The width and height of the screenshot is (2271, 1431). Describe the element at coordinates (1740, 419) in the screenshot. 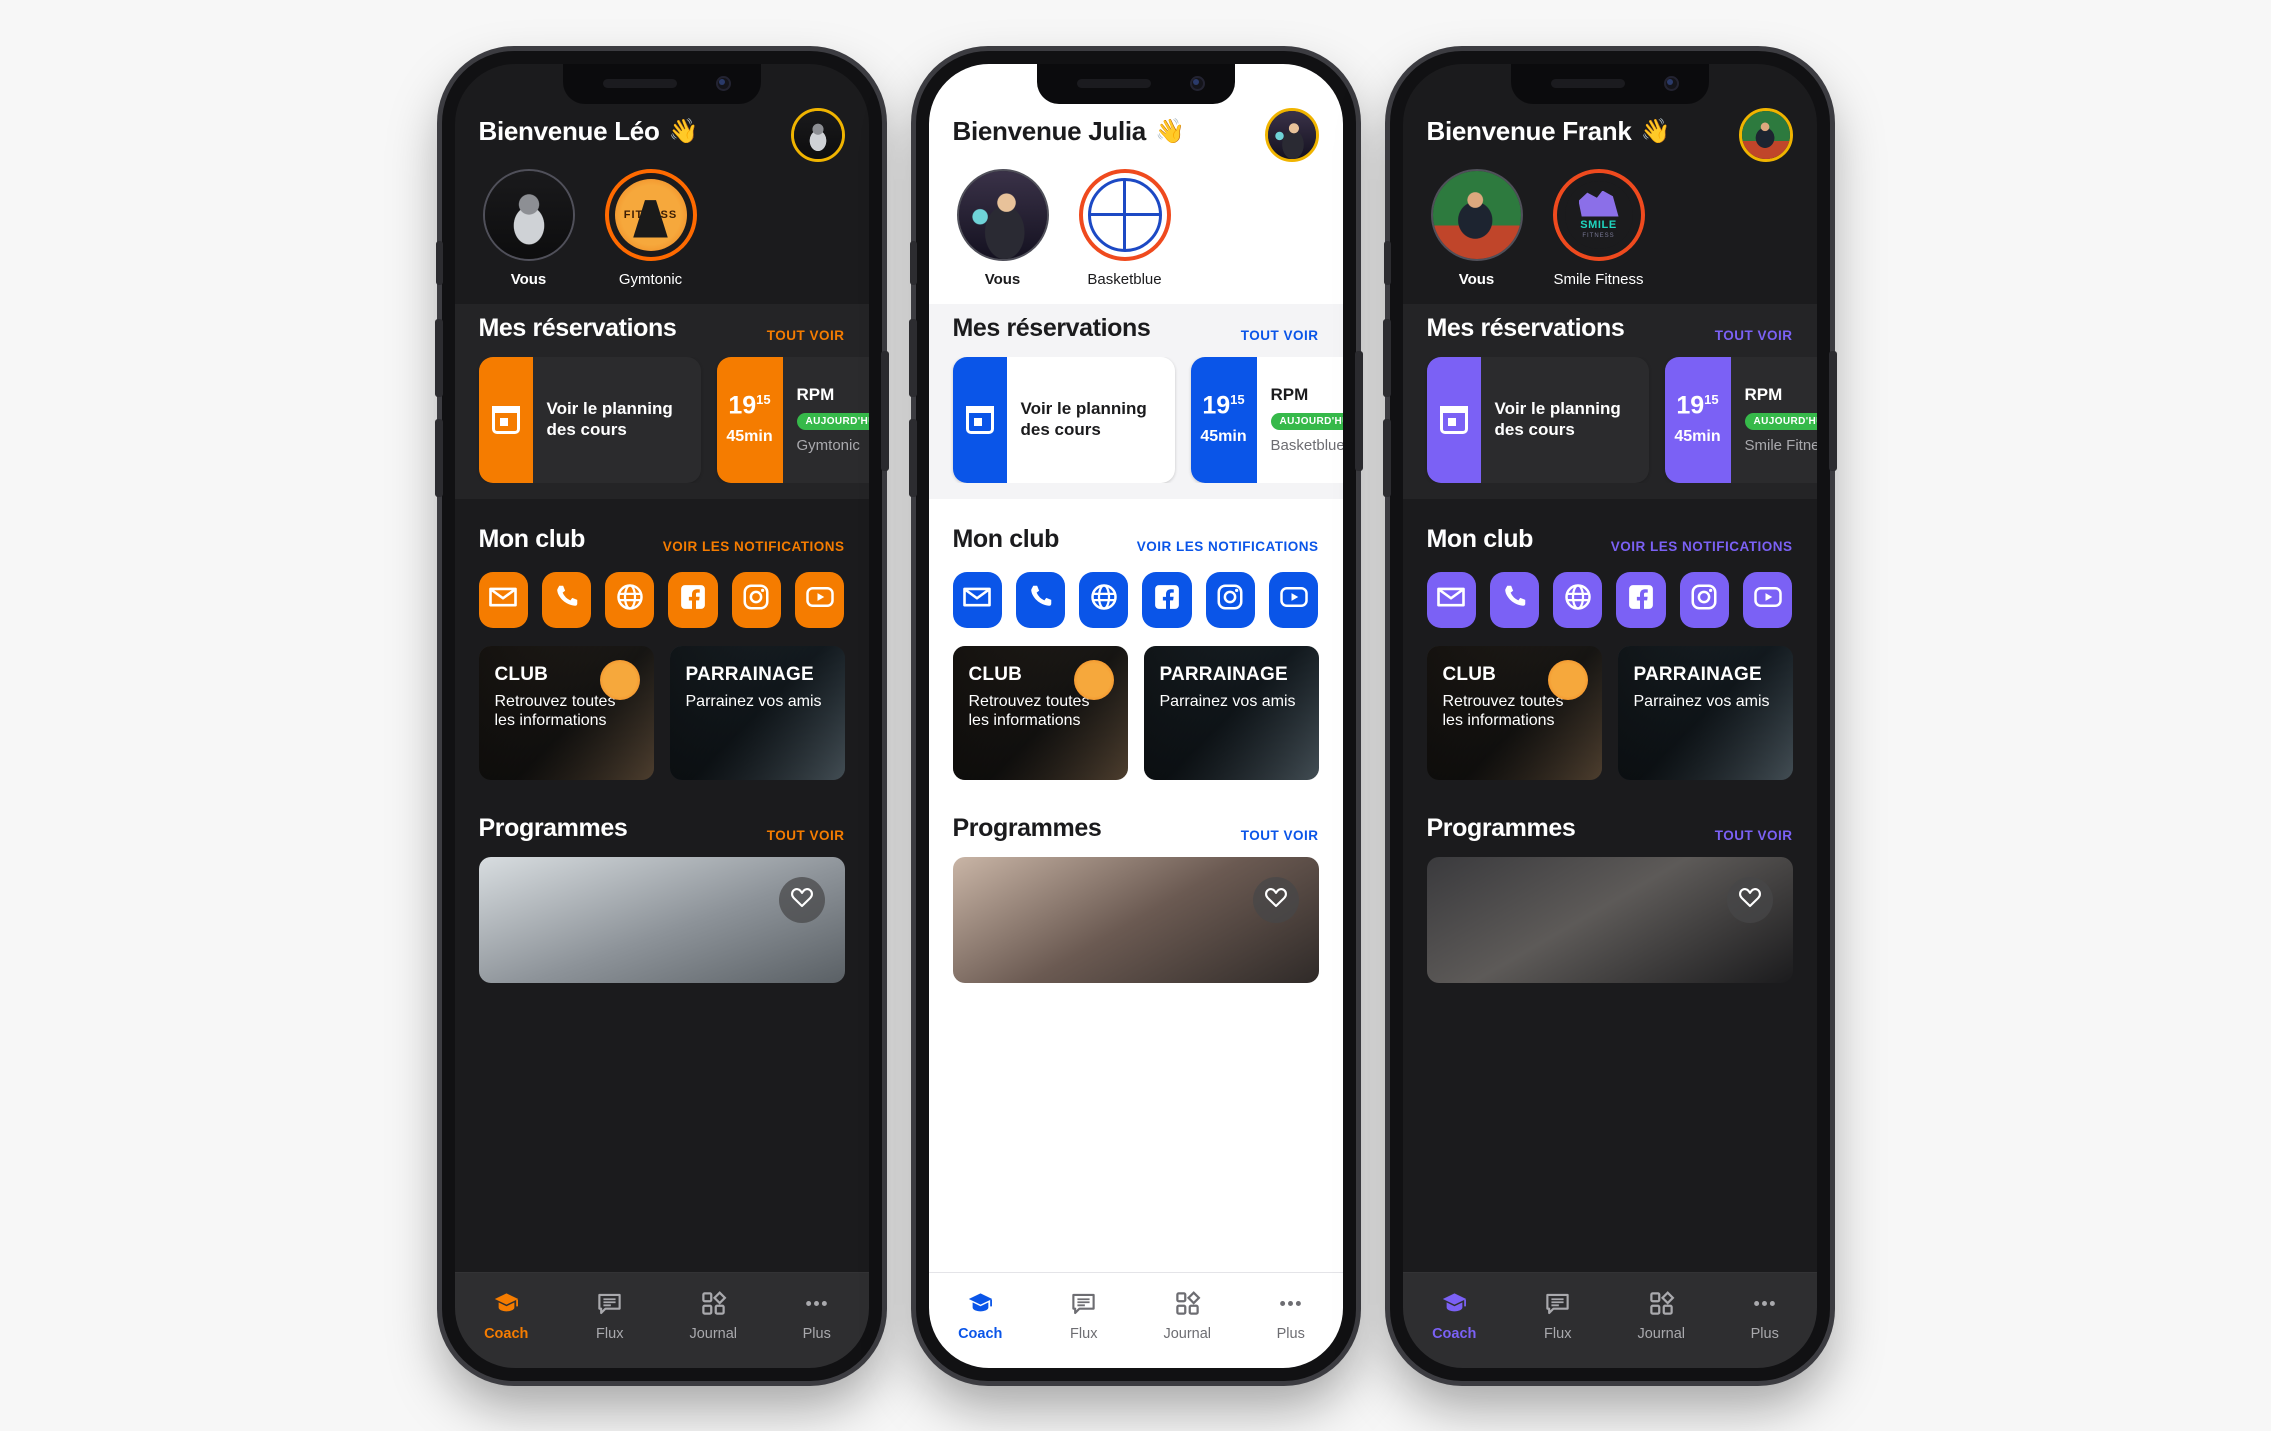

I see `class-reservation-card: 1915 45min RPM AUJOURD'HUI Smile Fitness` at that location.